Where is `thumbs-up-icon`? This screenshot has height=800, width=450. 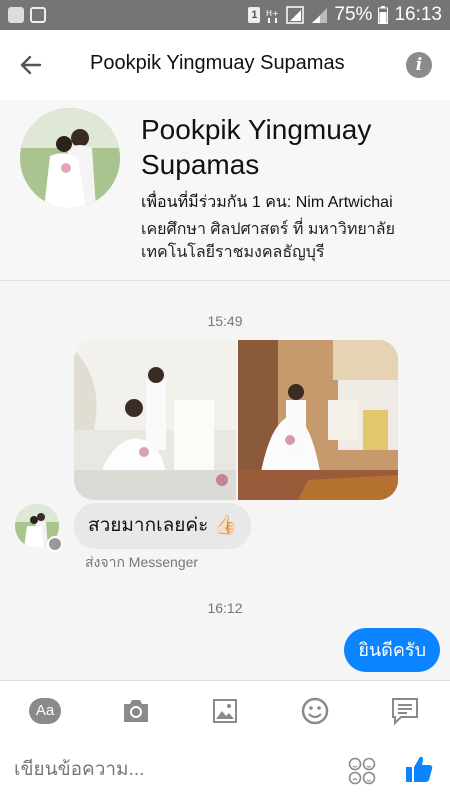
thumbs-up-icon is located at coordinates (419, 769).